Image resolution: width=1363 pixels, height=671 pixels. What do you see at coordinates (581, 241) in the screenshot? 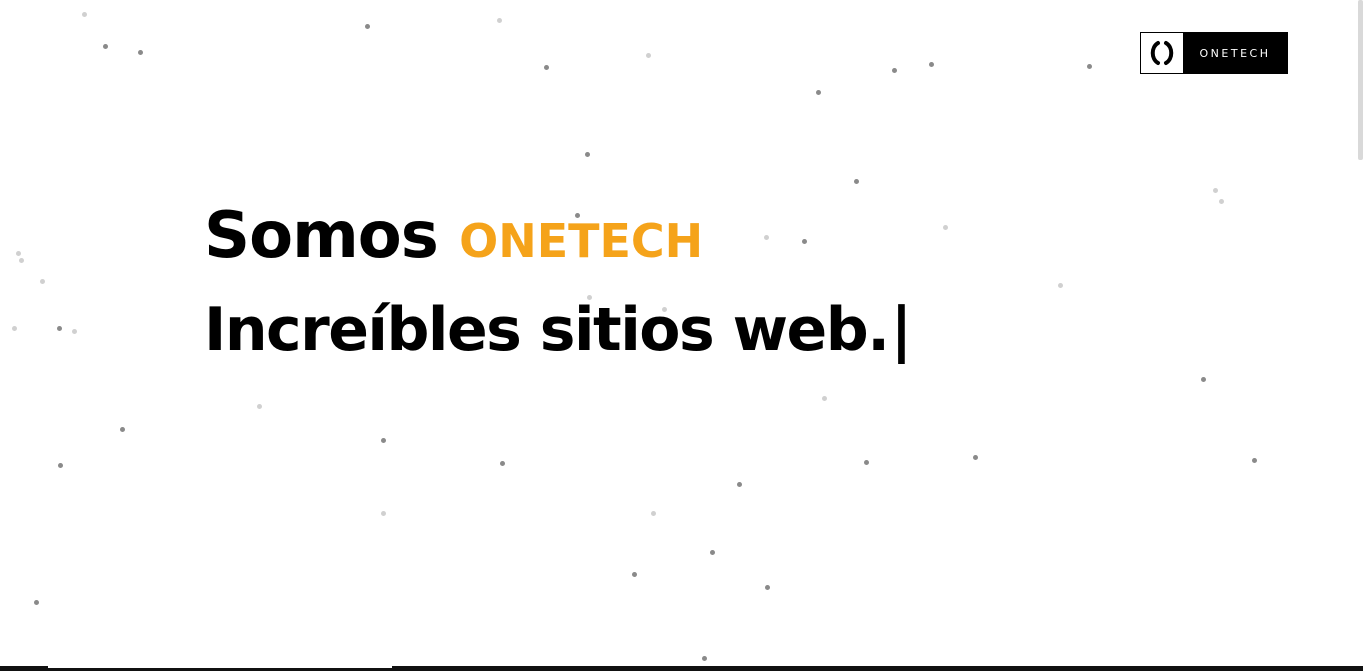
I see `hero-brand: ONETECH` at bounding box center [581, 241].